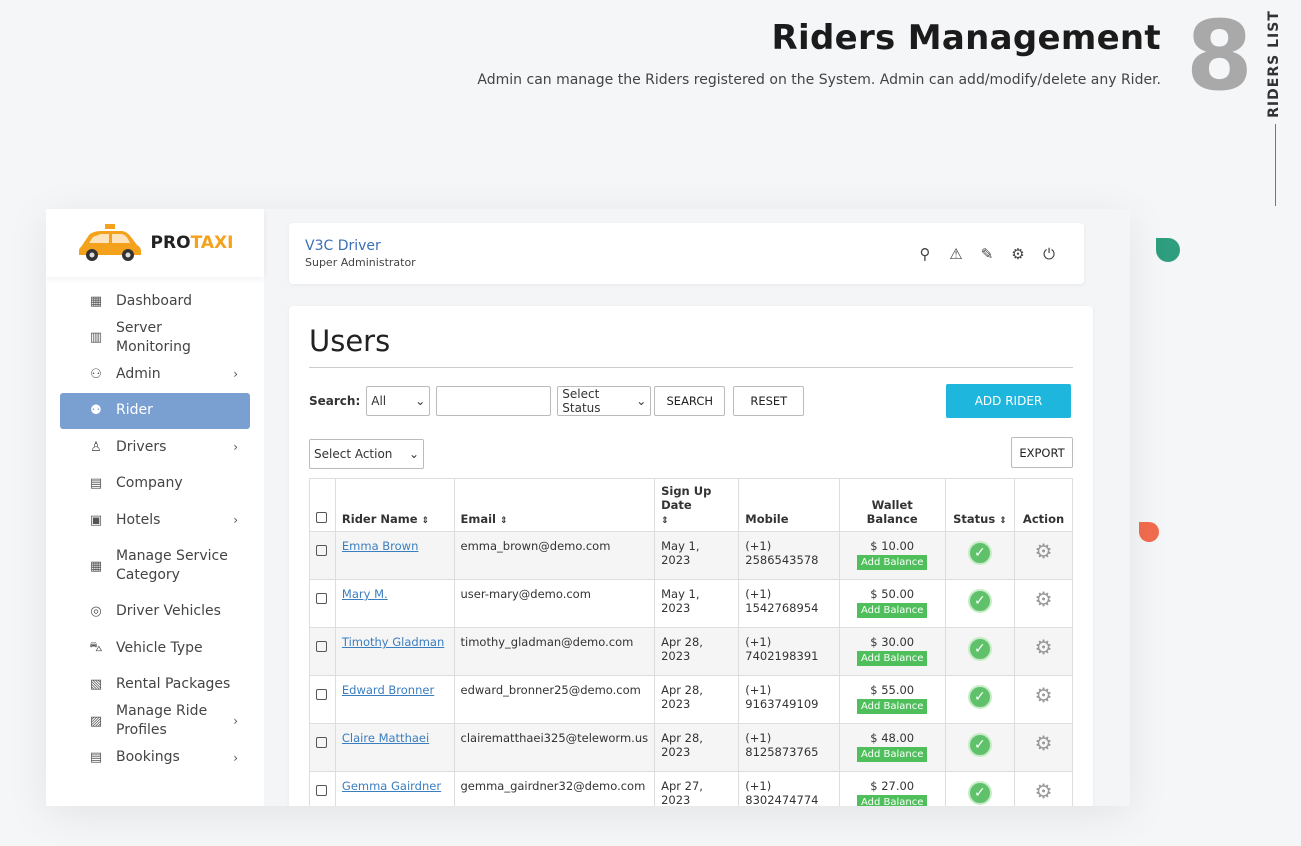 This screenshot has height=846, width=1301. What do you see at coordinates (494, 401) in the screenshot?
I see `search-input` at bounding box center [494, 401].